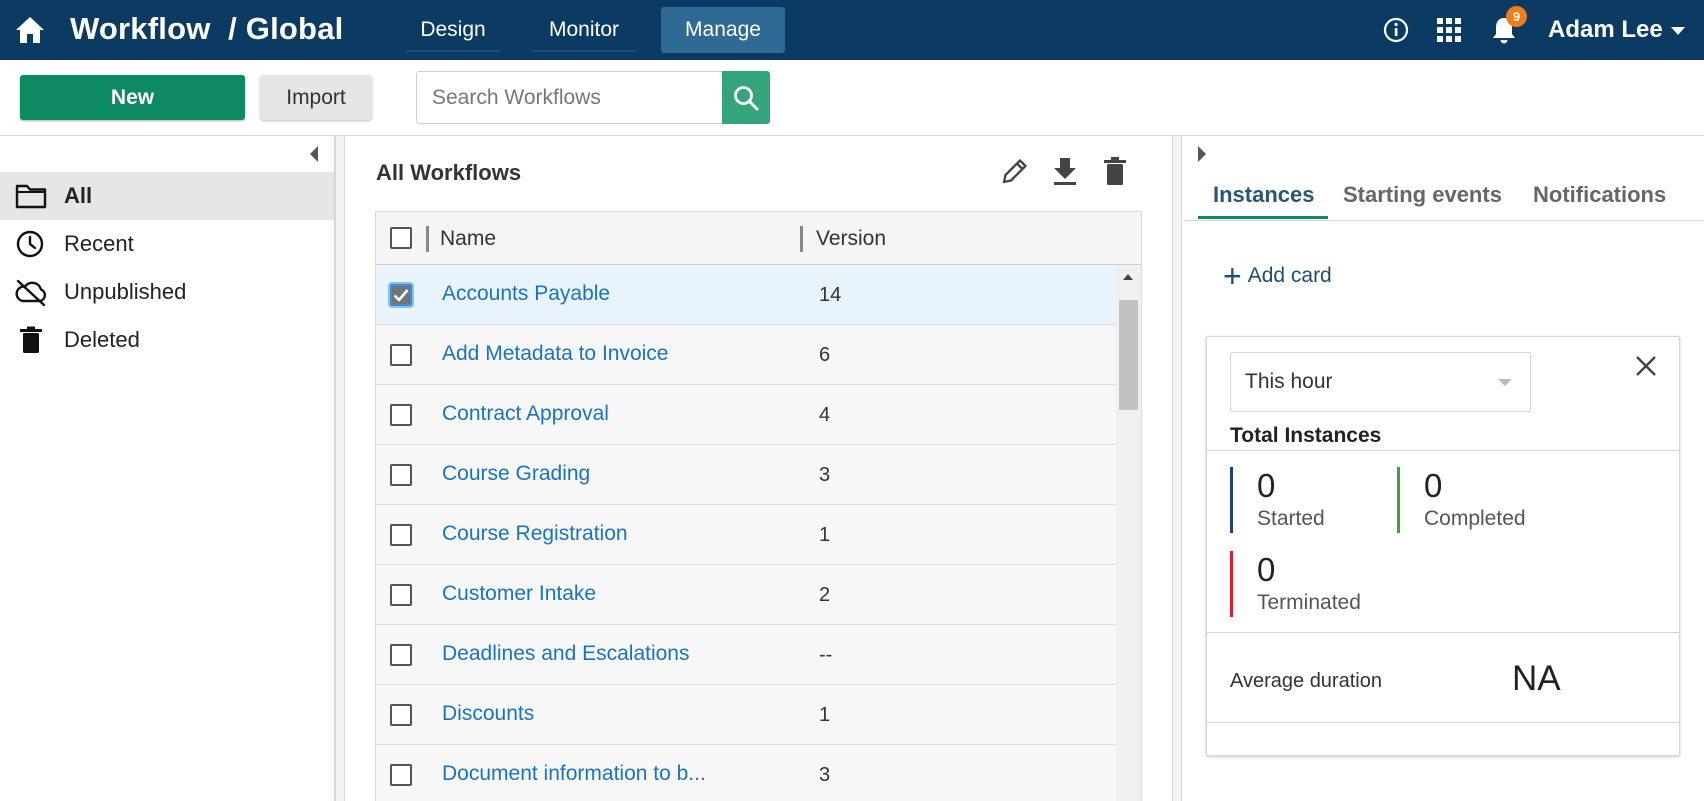 This screenshot has height=801, width=1704. I want to click on sidebar-item-recent: Recent, so click(167, 244).